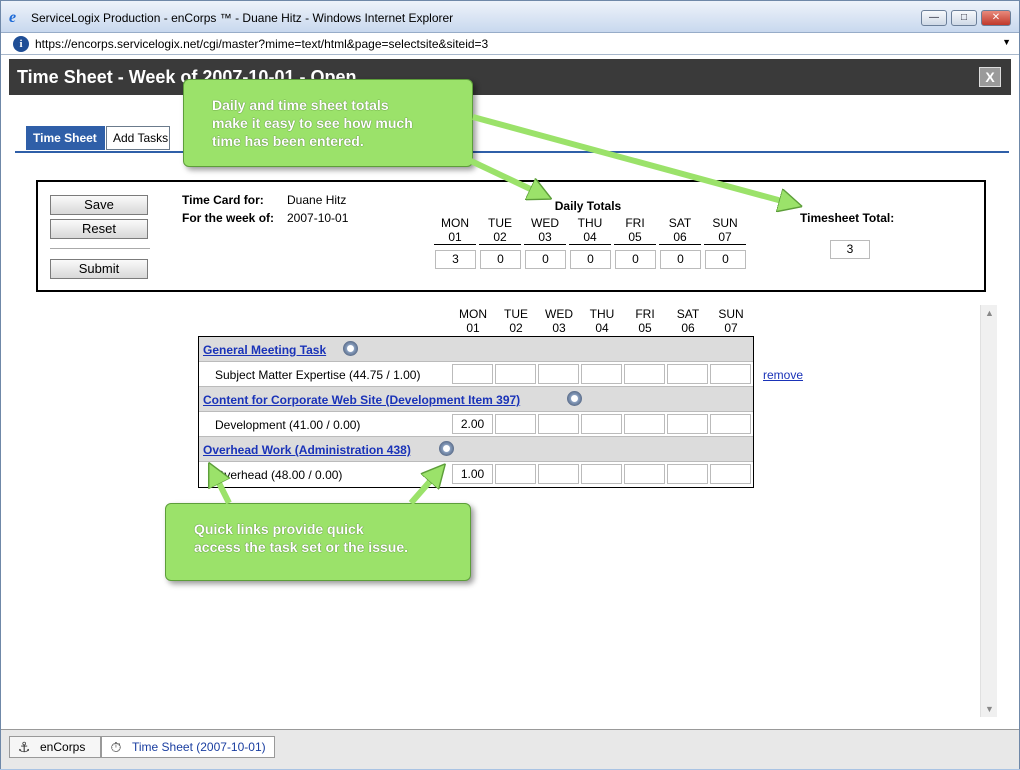 This screenshot has height=770, width=1020. Describe the element at coordinates (934, 18) in the screenshot. I see `minimize-button: —` at that location.